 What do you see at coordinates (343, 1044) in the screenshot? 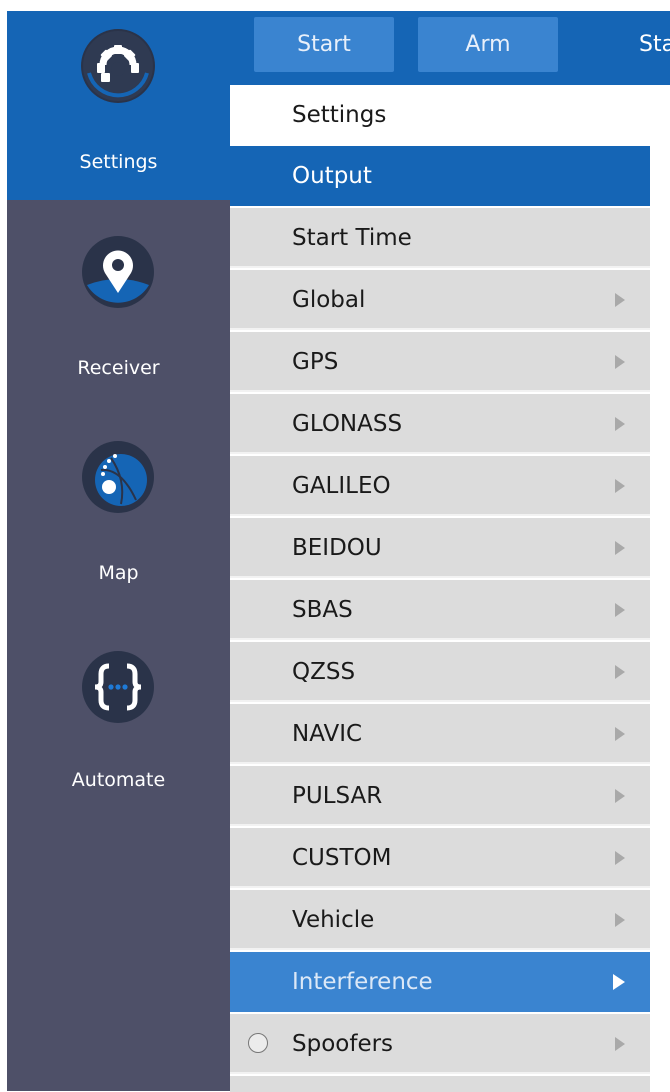
I see `menu-item-label: Spoofers` at bounding box center [343, 1044].